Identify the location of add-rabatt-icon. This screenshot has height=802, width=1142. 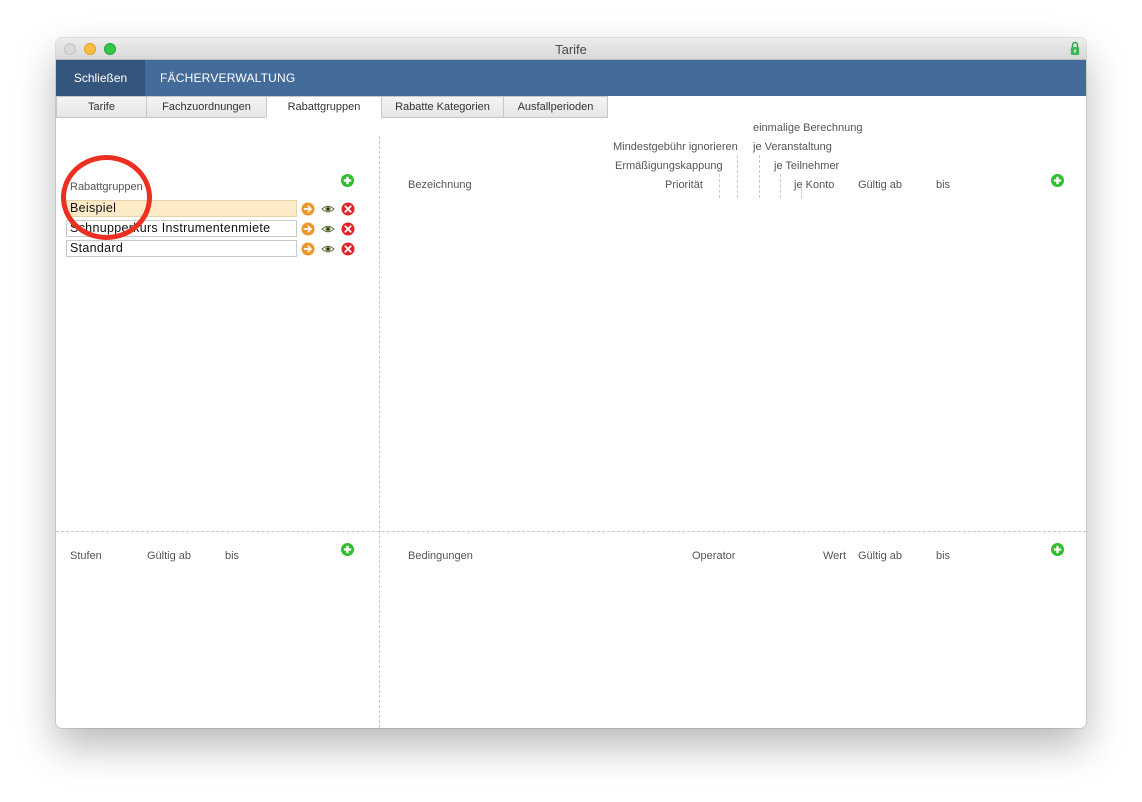
(1057, 180).